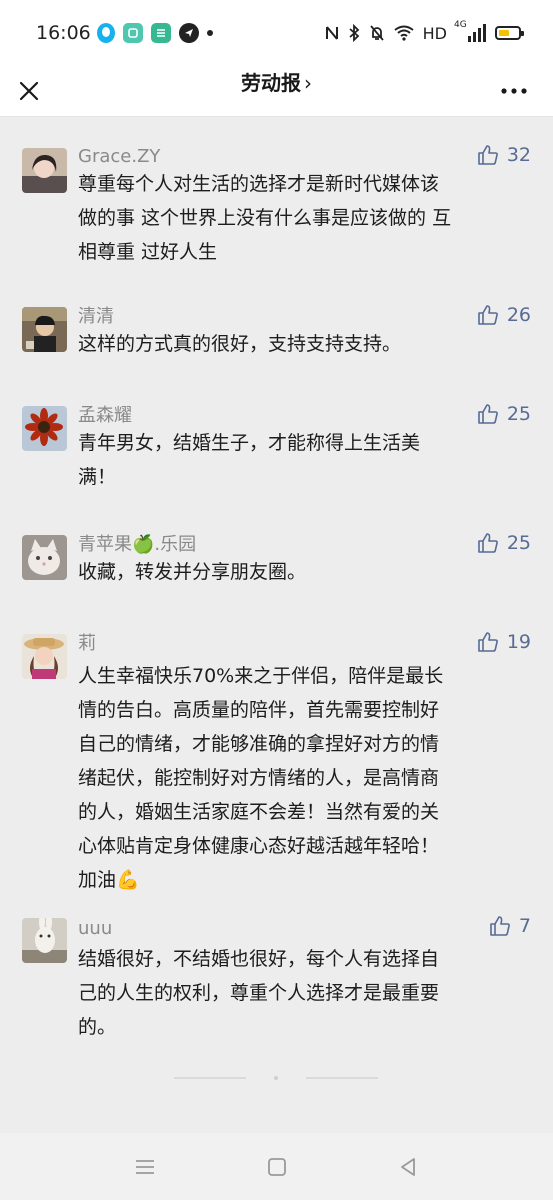 The height and width of the screenshot is (1200, 553). I want to click on comment-author: 青苹果🍏.乐园, so click(137, 545).